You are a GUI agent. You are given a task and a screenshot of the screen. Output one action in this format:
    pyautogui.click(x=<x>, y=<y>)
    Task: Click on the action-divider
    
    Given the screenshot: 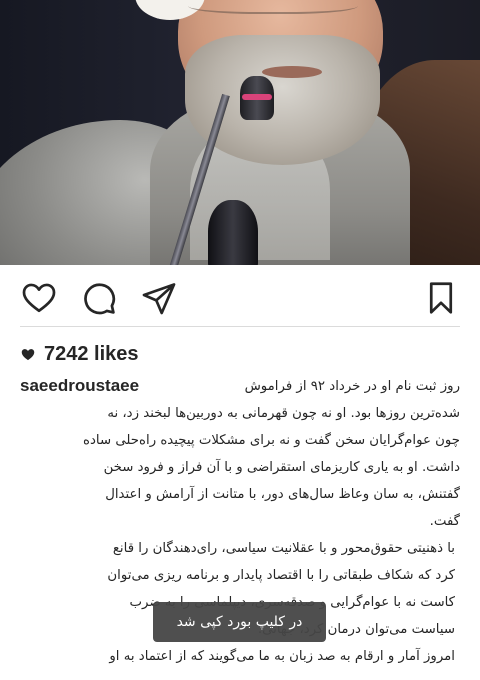 What is the action you would take?
    pyautogui.click(x=240, y=326)
    